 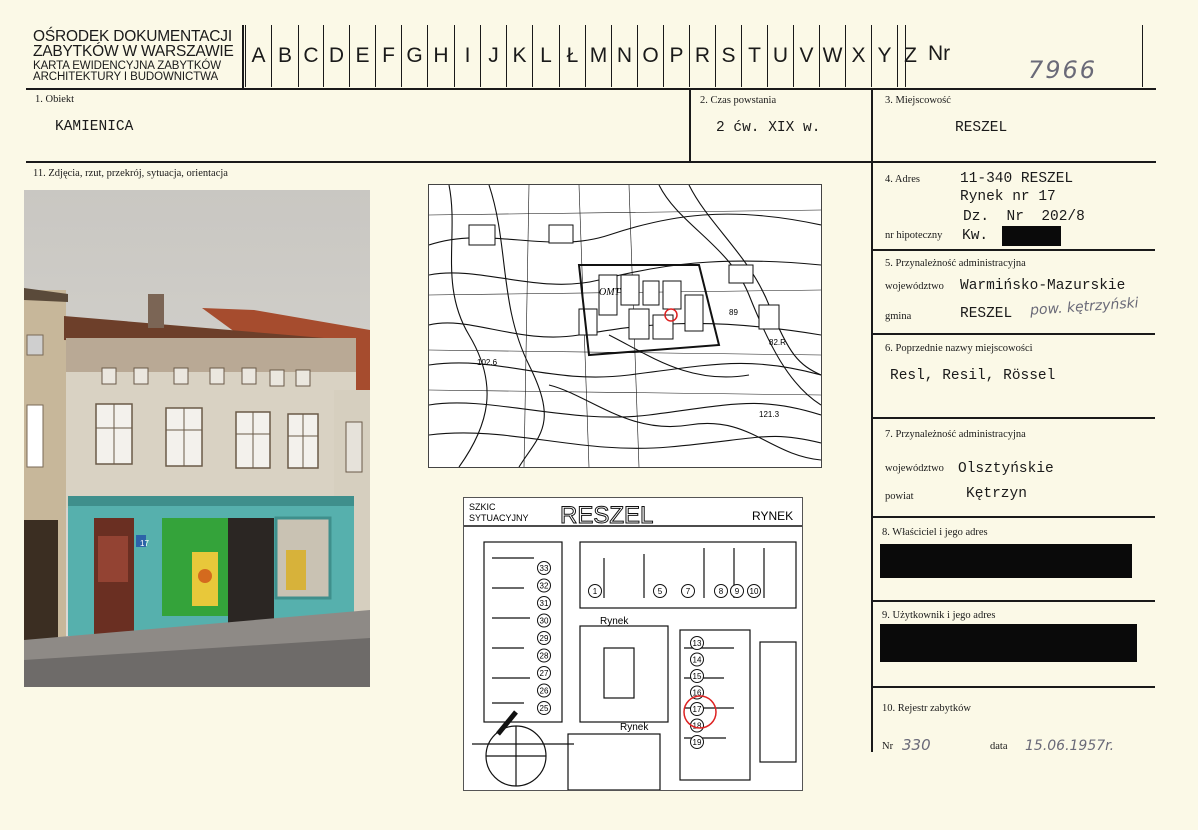 What do you see at coordinates (467, 56) in the screenshot?
I see `alphabet-letter: I` at bounding box center [467, 56].